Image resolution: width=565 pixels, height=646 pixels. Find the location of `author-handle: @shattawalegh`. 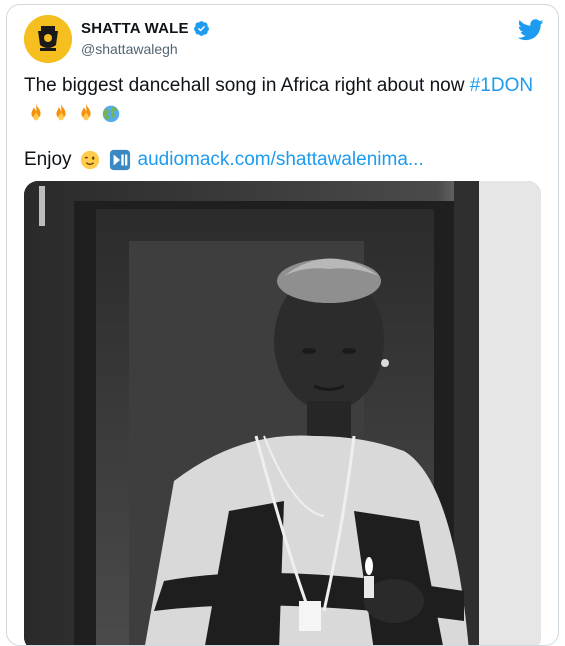

author-handle: @shattawalegh is located at coordinates (129, 49).